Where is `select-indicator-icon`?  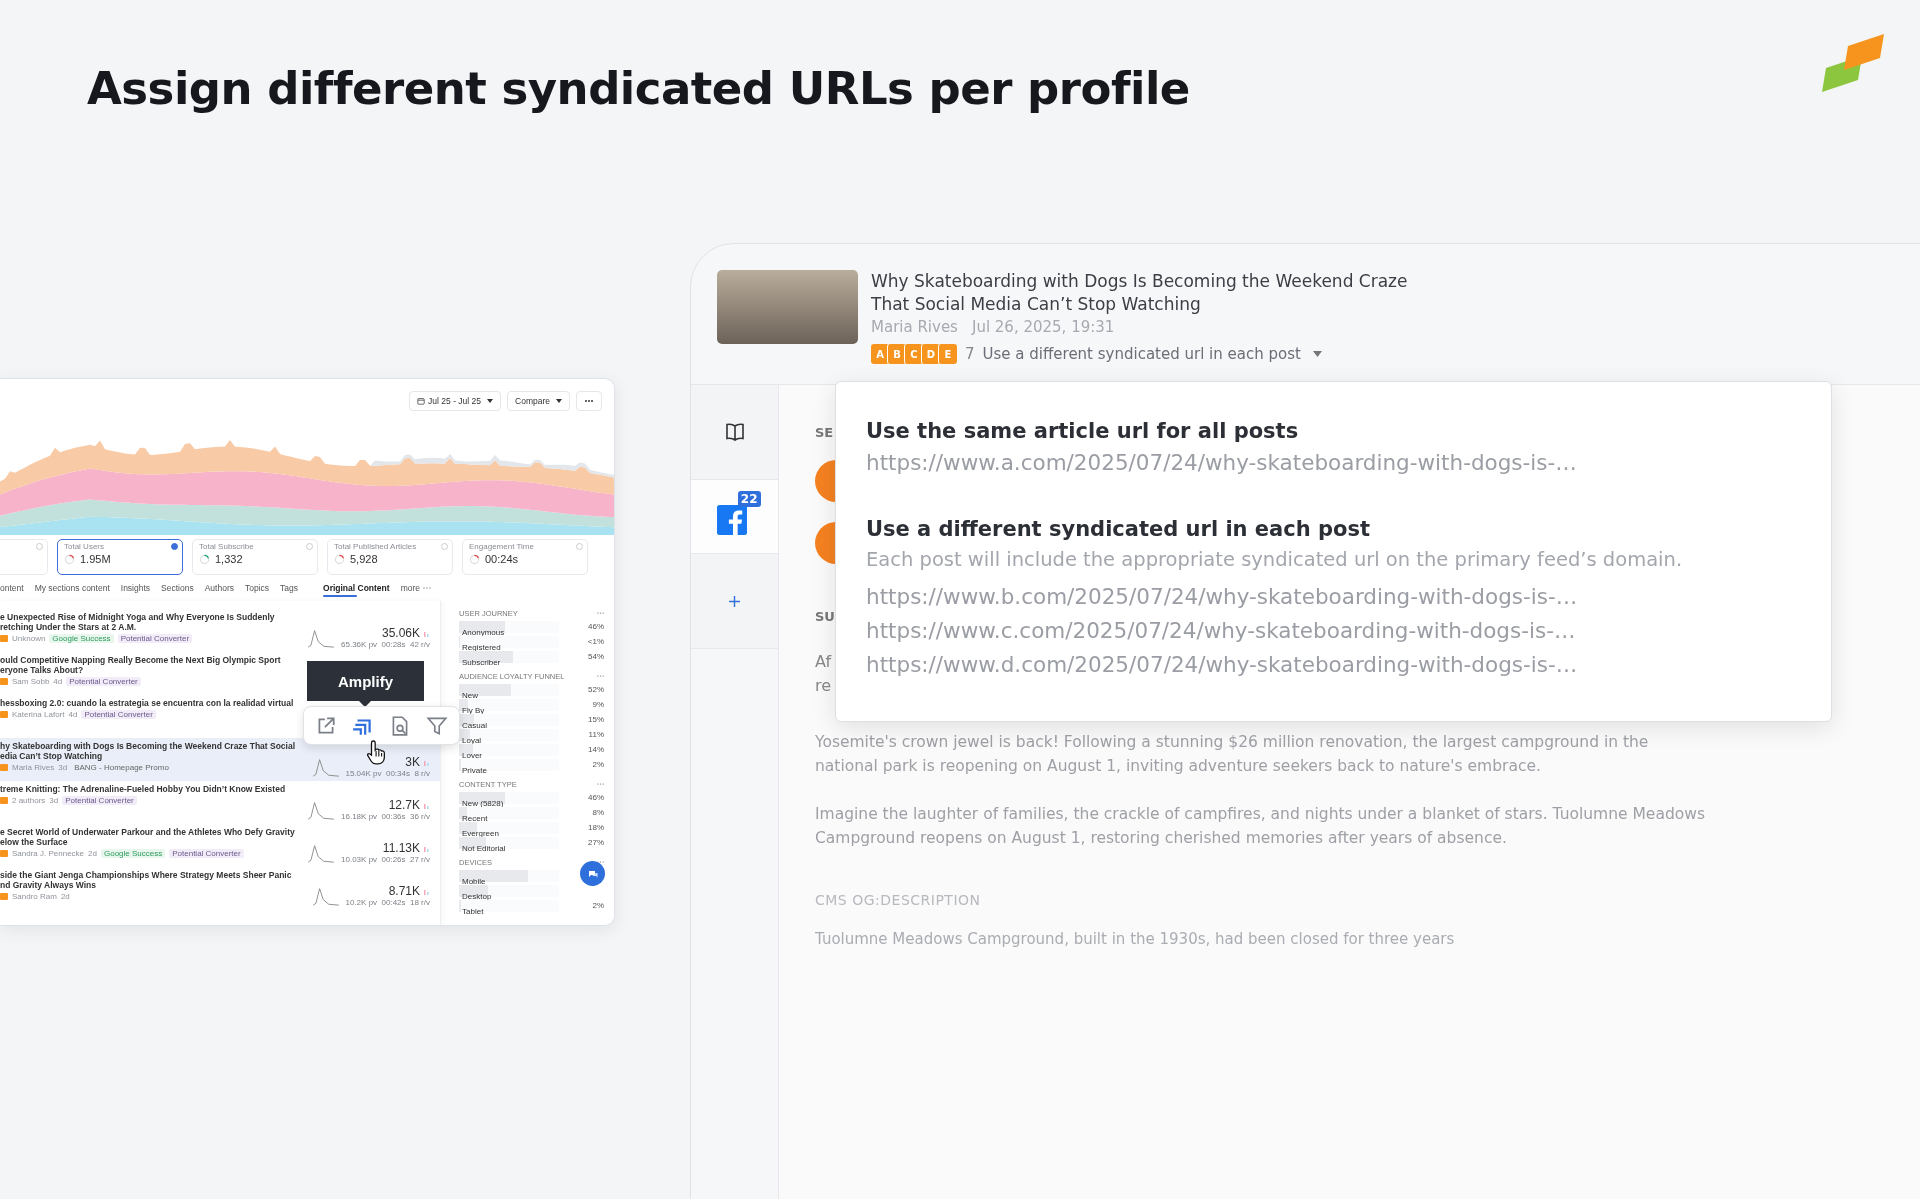
select-indicator-icon is located at coordinates (174, 546).